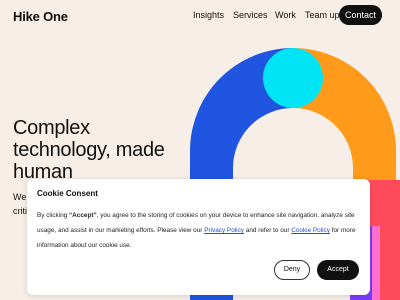 Image resolution: width=400 pixels, height=300 pixels. I want to click on accept-button: Accept, so click(338, 270).